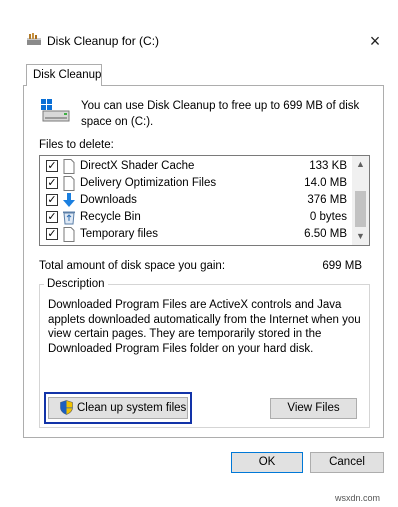  Describe the element at coordinates (64, 75) in the screenshot. I see `tab-disk-cleanup: Disk Cleanup` at that location.